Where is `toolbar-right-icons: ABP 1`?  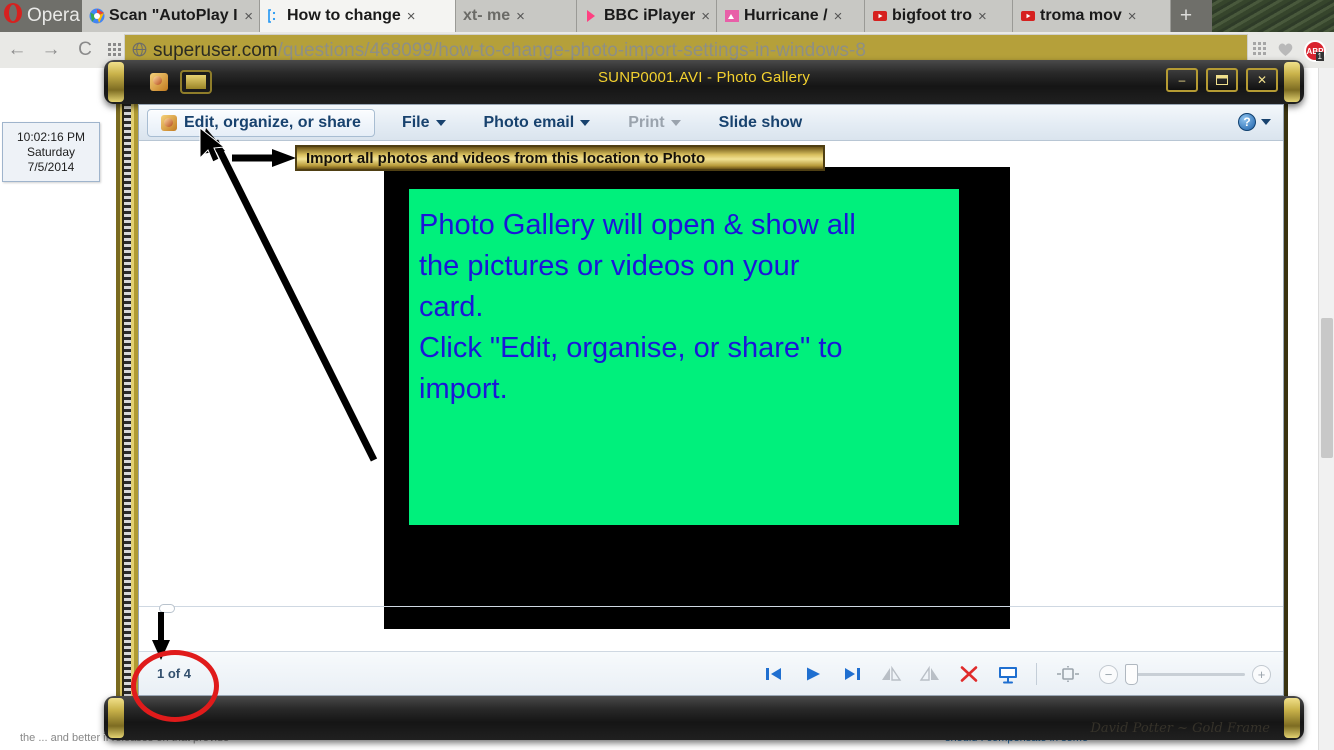 toolbar-right-icons: ABP 1 is located at coordinates (1289, 51).